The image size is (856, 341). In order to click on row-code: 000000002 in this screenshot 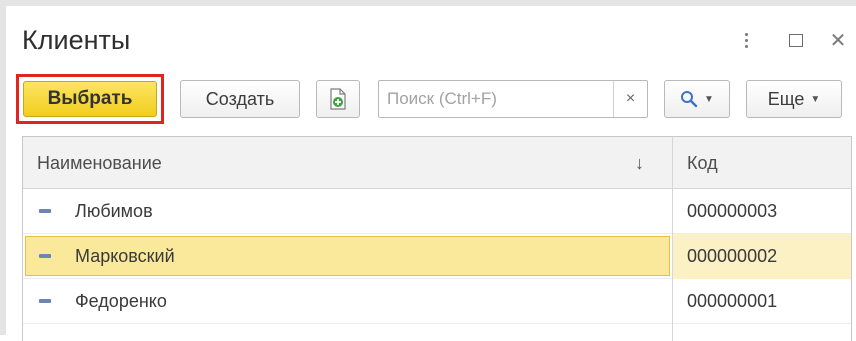, I will do `click(732, 256)`.